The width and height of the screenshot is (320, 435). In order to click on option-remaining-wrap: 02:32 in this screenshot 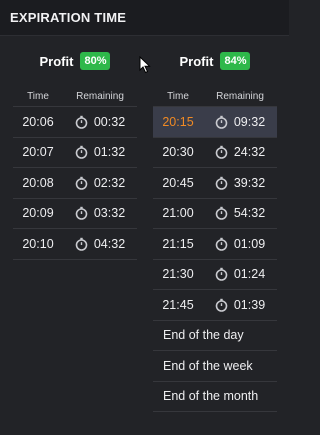, I will do `click(100, 183)`.